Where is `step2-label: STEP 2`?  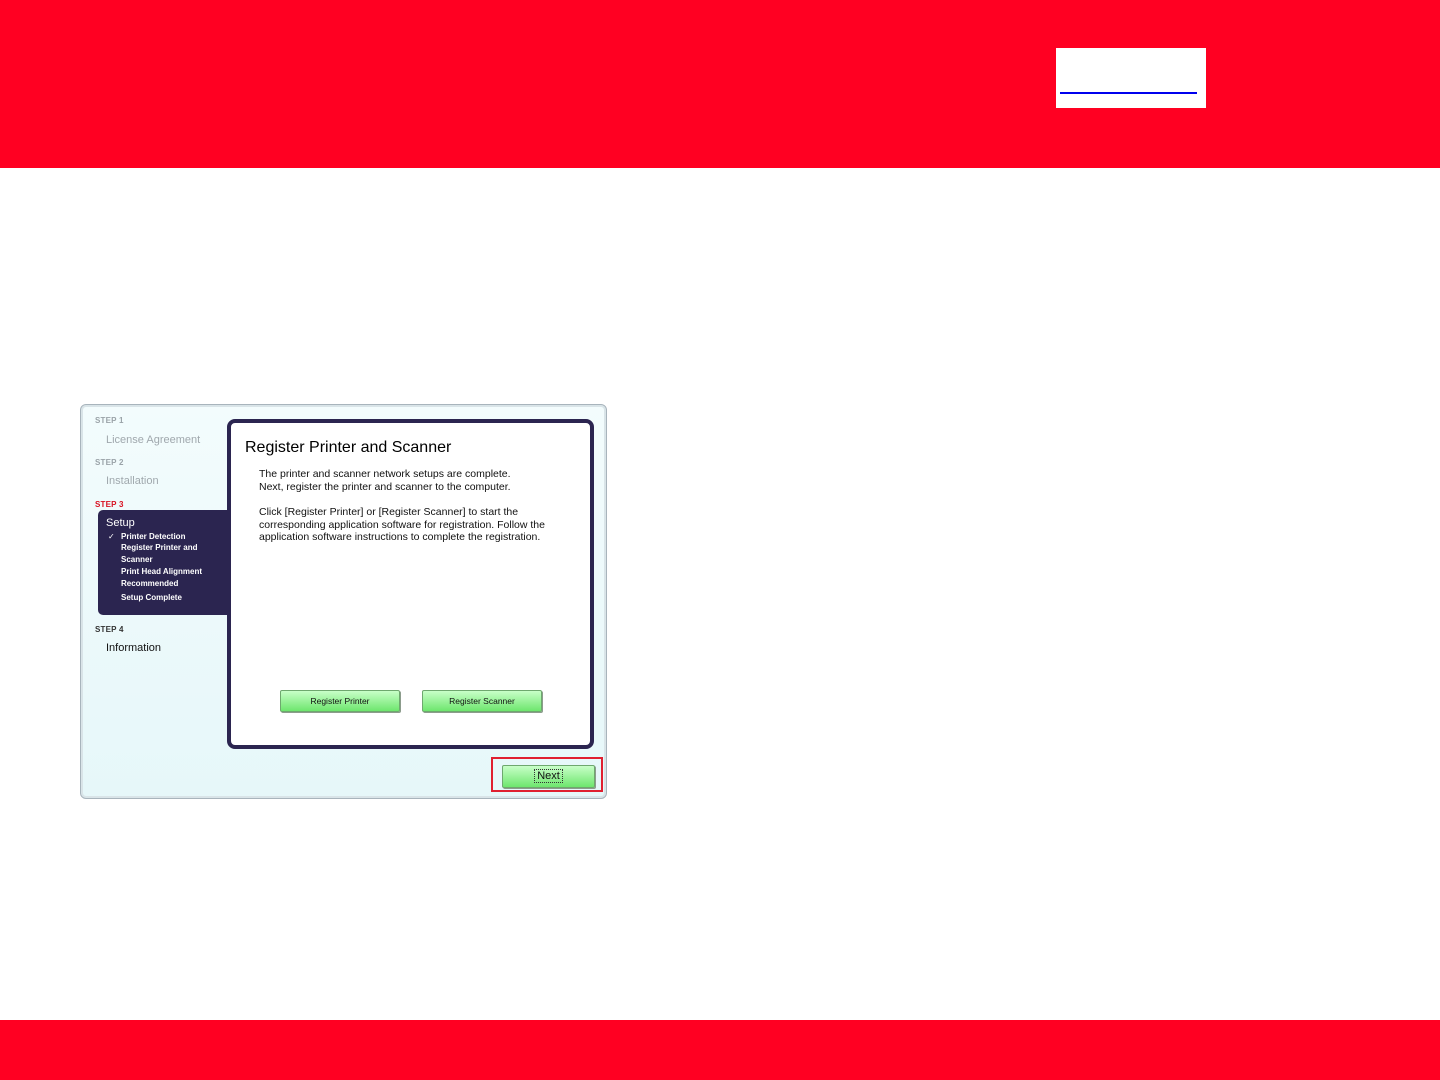 step2-label: STEP 2 is located at coordinates (109, 462).